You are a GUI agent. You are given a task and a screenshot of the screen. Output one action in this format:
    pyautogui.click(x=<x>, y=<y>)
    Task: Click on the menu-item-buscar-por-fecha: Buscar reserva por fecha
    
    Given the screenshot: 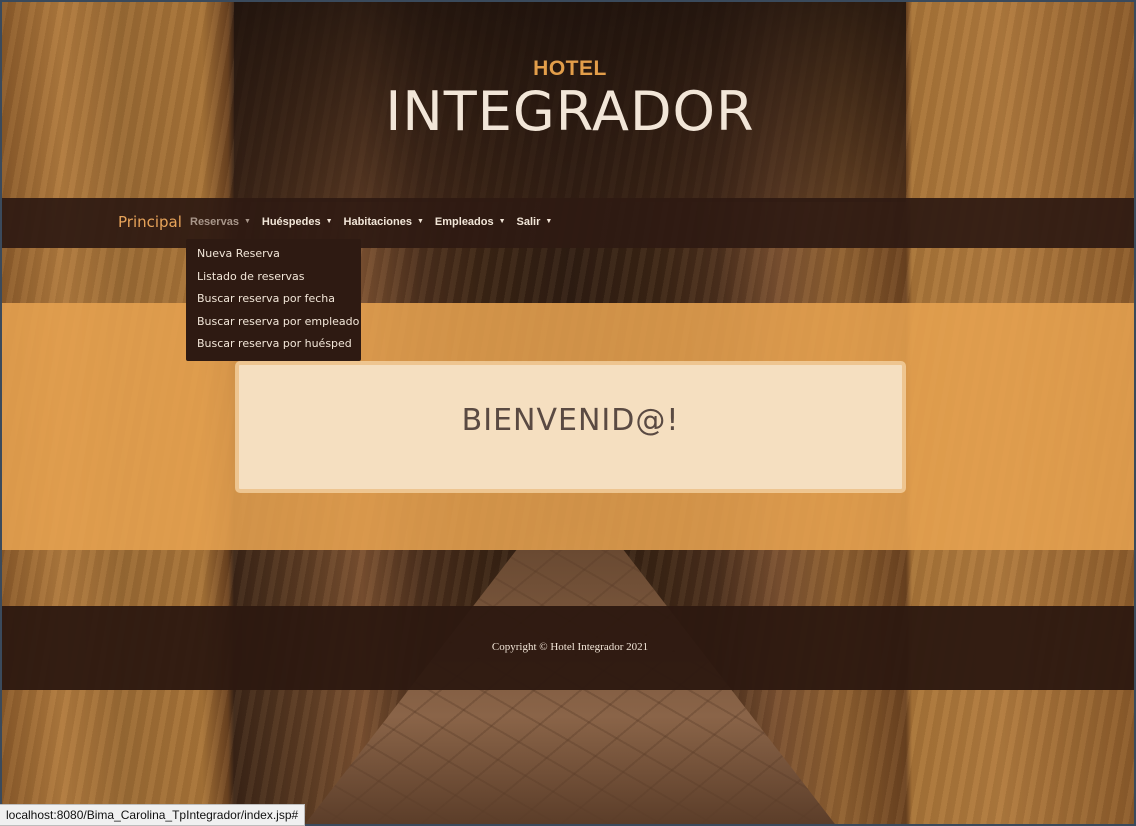 What is the action you would take?
    pyautogui.click(x=273, y=301)
    